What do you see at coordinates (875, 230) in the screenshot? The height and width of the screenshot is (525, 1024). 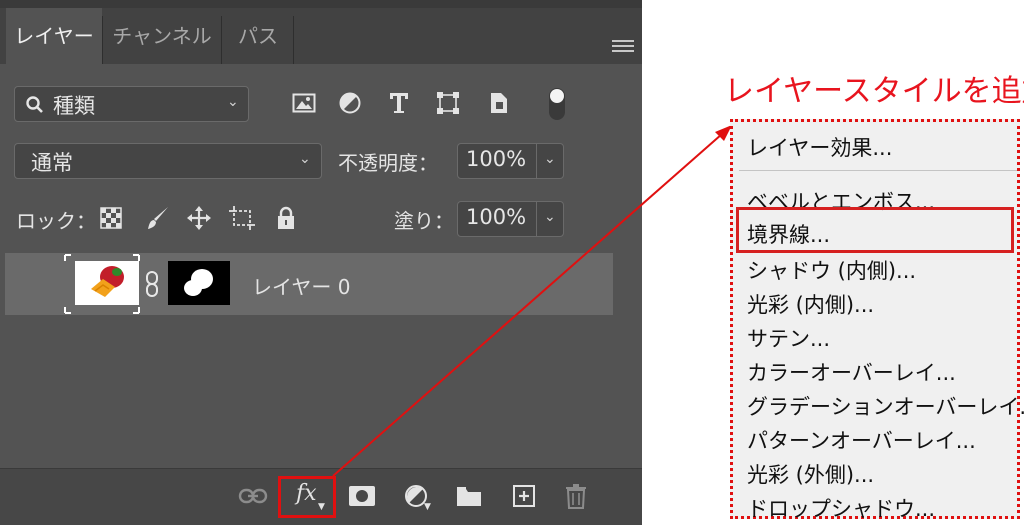 I see `stroke-highlight-box` at bounding box center [875, 230].